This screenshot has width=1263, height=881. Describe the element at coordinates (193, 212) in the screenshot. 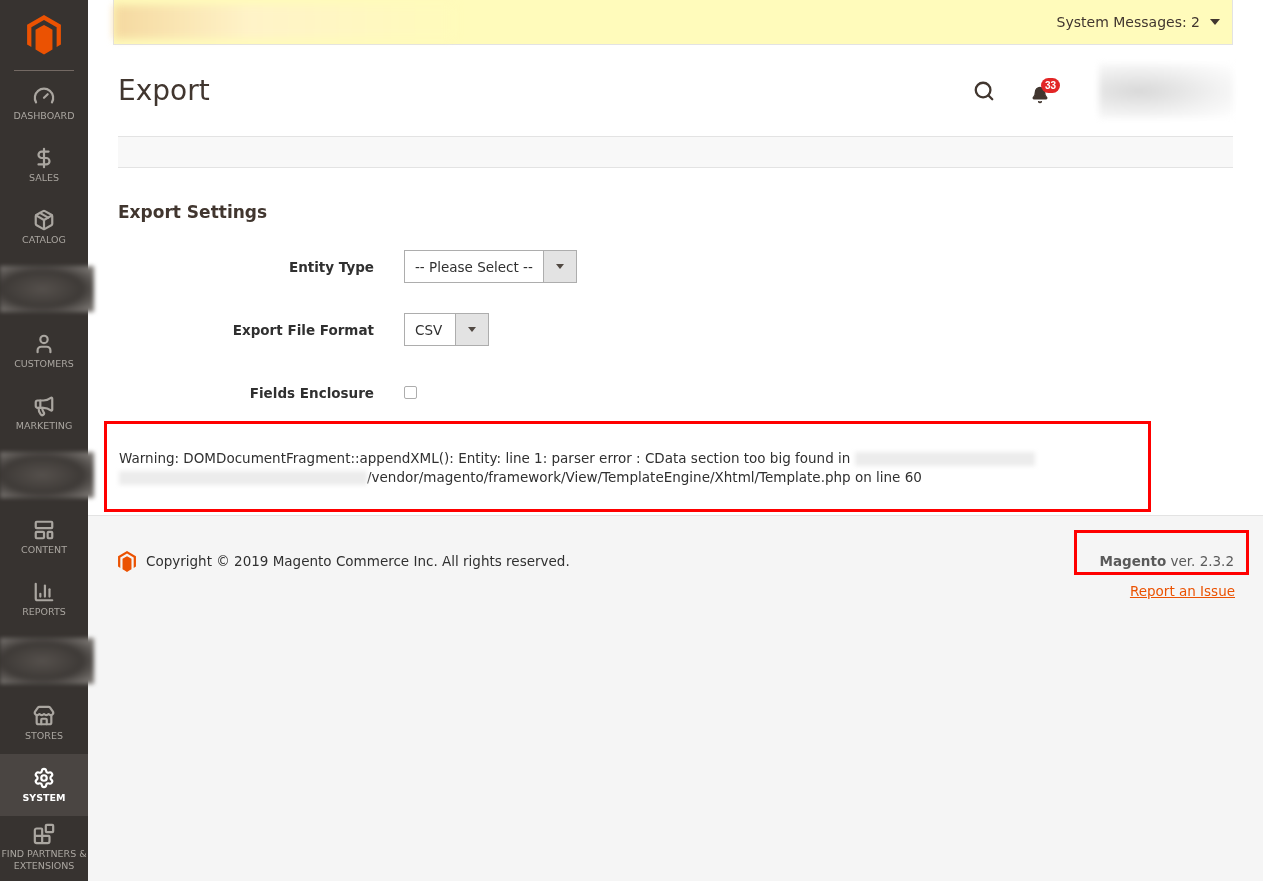

I see `section-title: Export Settings` at that location.